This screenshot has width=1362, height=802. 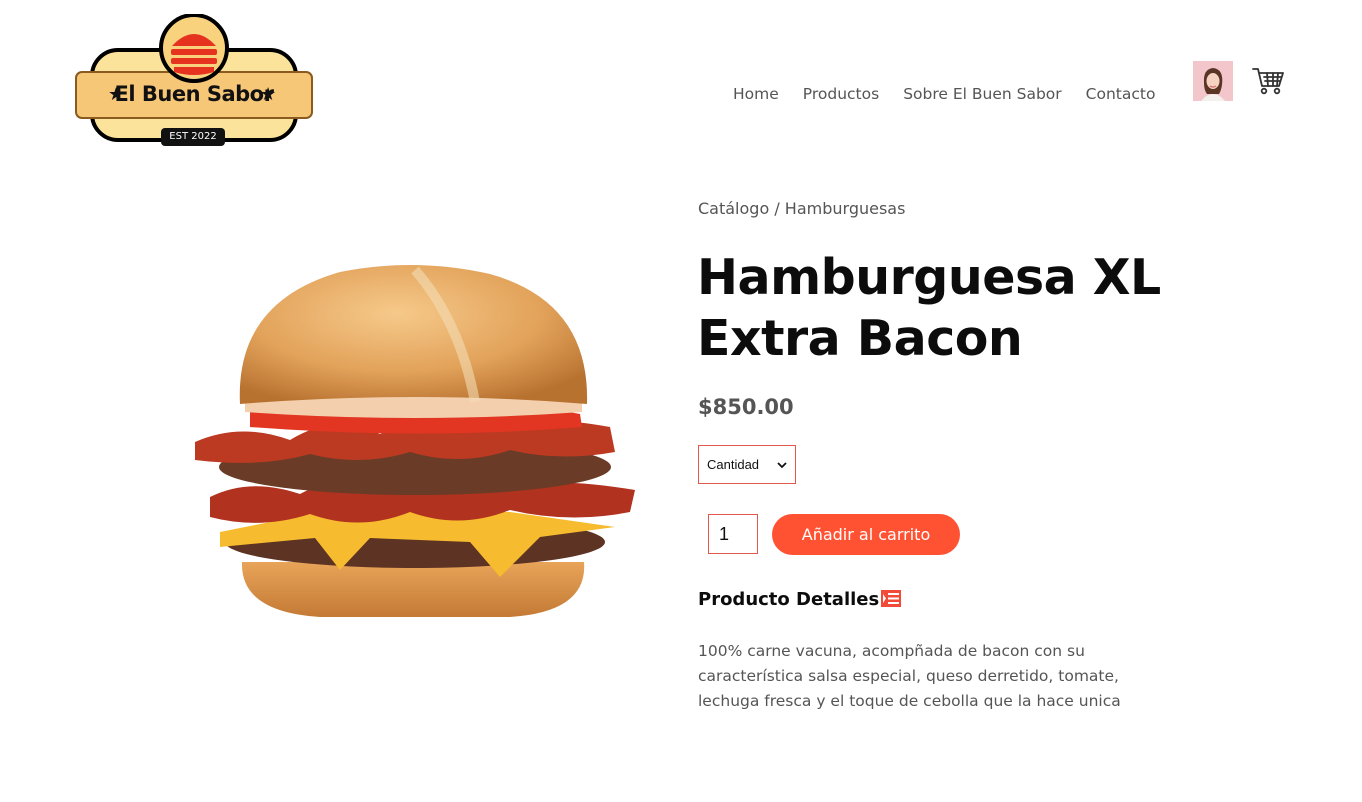 What do you see at coordinates (789, 599) in the screenshot?
I see `product-details-heading: Producto Detalles` at bounding box center [789, 599].